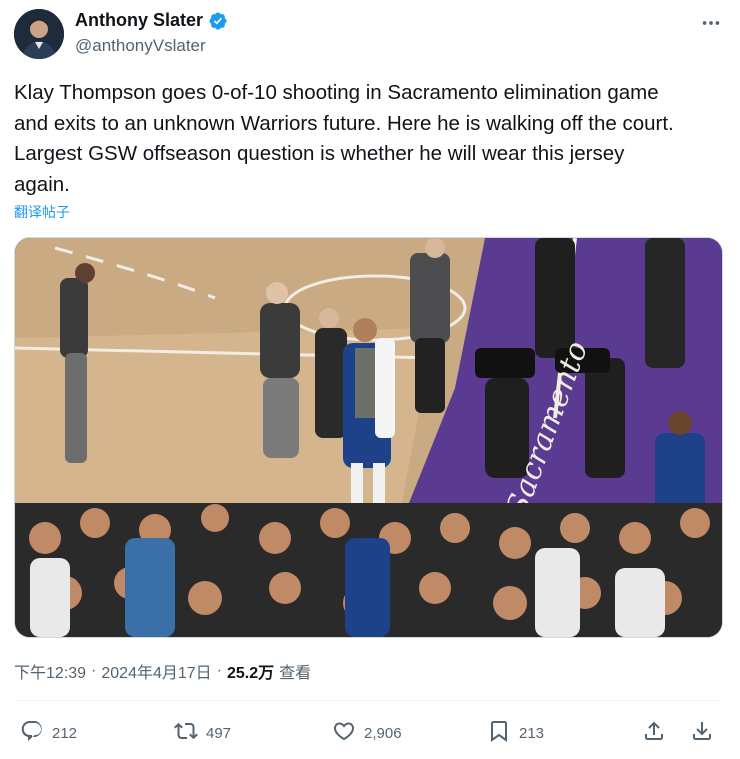 The height and width of the screenshot is (759, 740). What do you see at coordinates (39, 34) in the screenshot?
I see `avatar` at bounding box center [39, 34].